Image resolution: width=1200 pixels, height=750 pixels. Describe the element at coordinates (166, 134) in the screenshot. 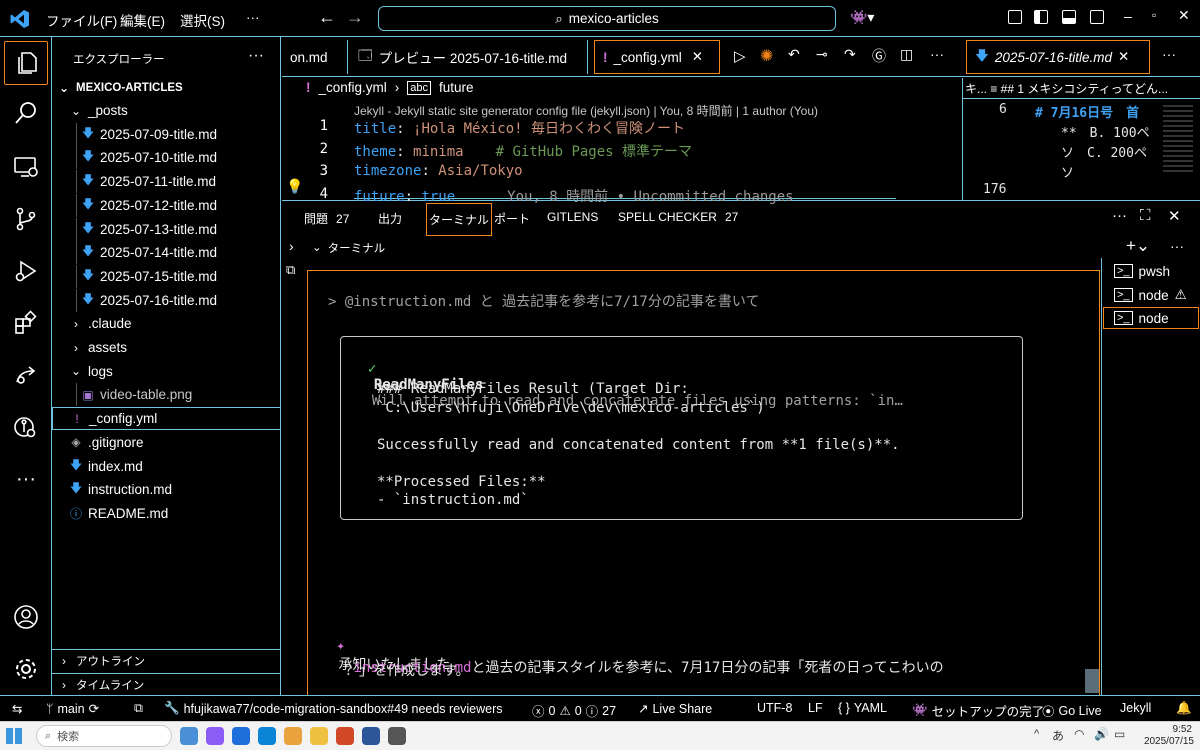

I see `tree-item: 🡇 2025-07-09-title.md` at that location.